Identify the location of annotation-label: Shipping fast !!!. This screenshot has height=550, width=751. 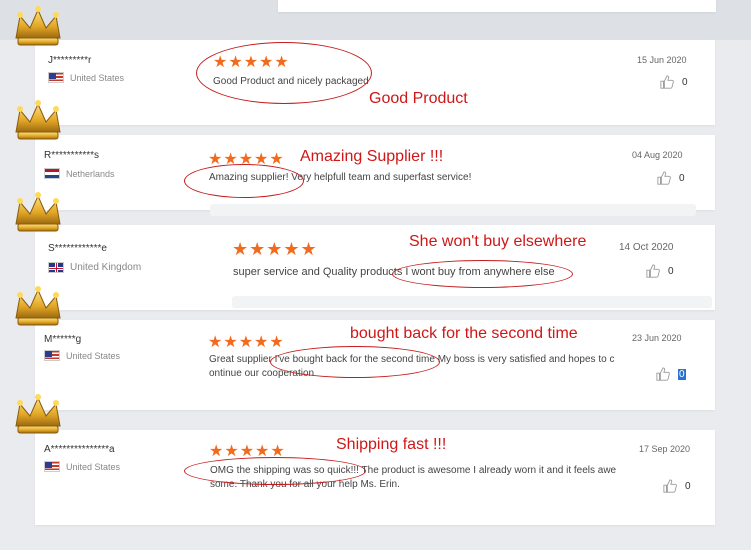
(391, 444).